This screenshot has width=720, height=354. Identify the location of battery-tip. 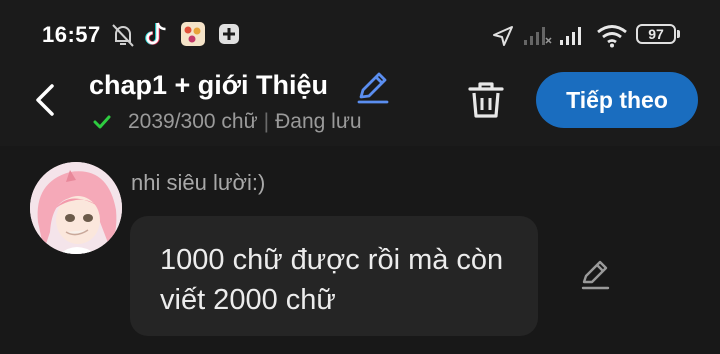
(678, 34).